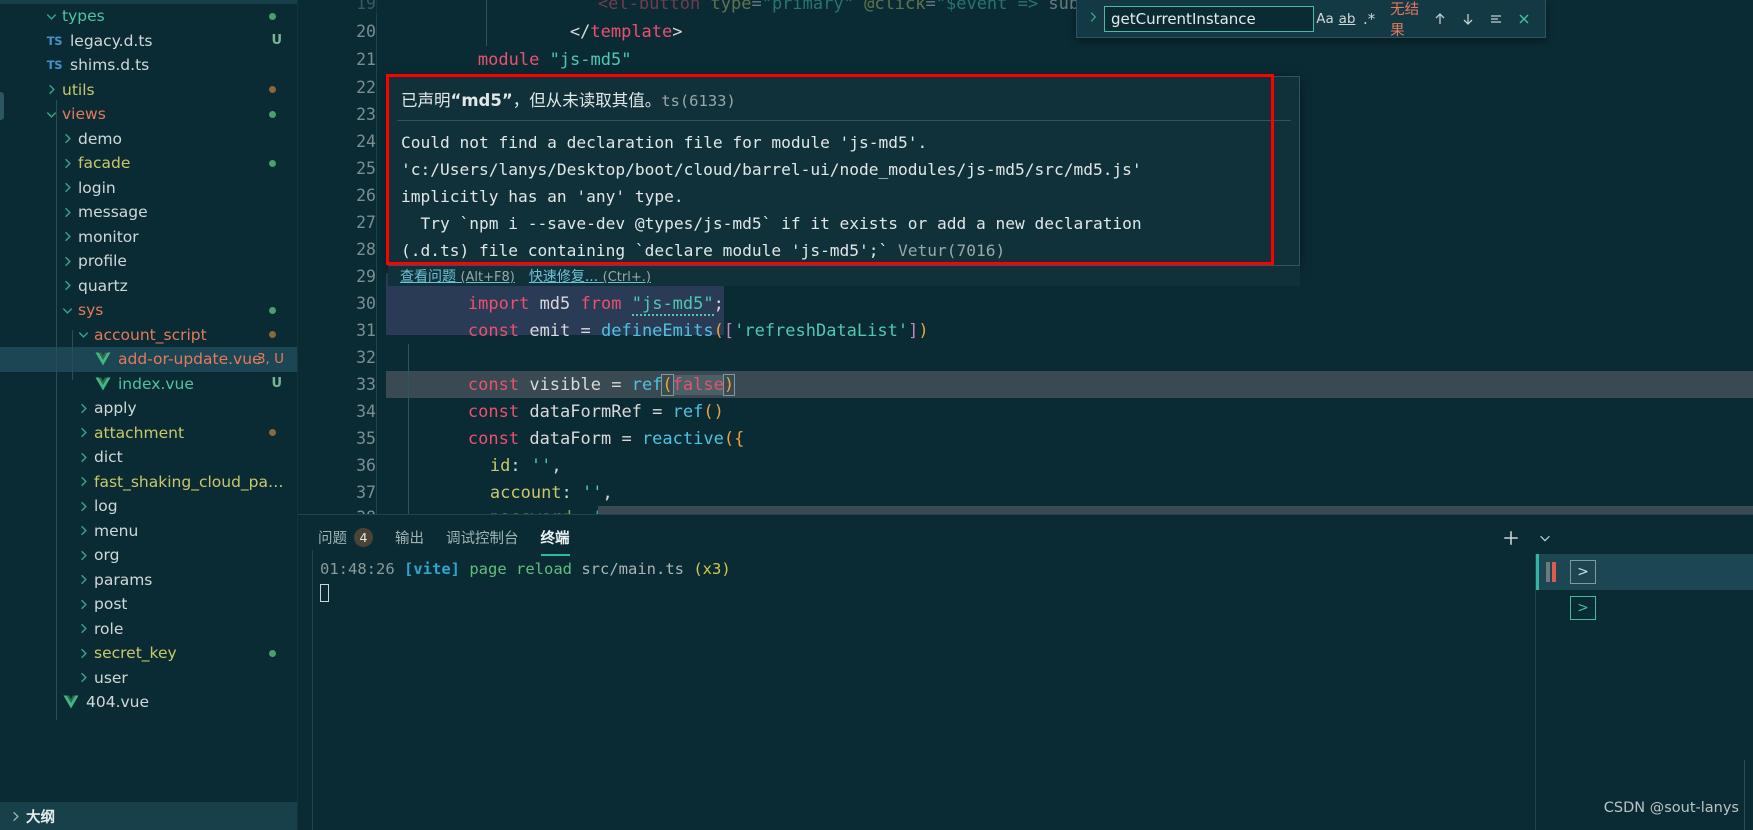  Describe the element at coordinates (363, 537) in the screenshot. I see `panel-tab-badge: 4` at that location.